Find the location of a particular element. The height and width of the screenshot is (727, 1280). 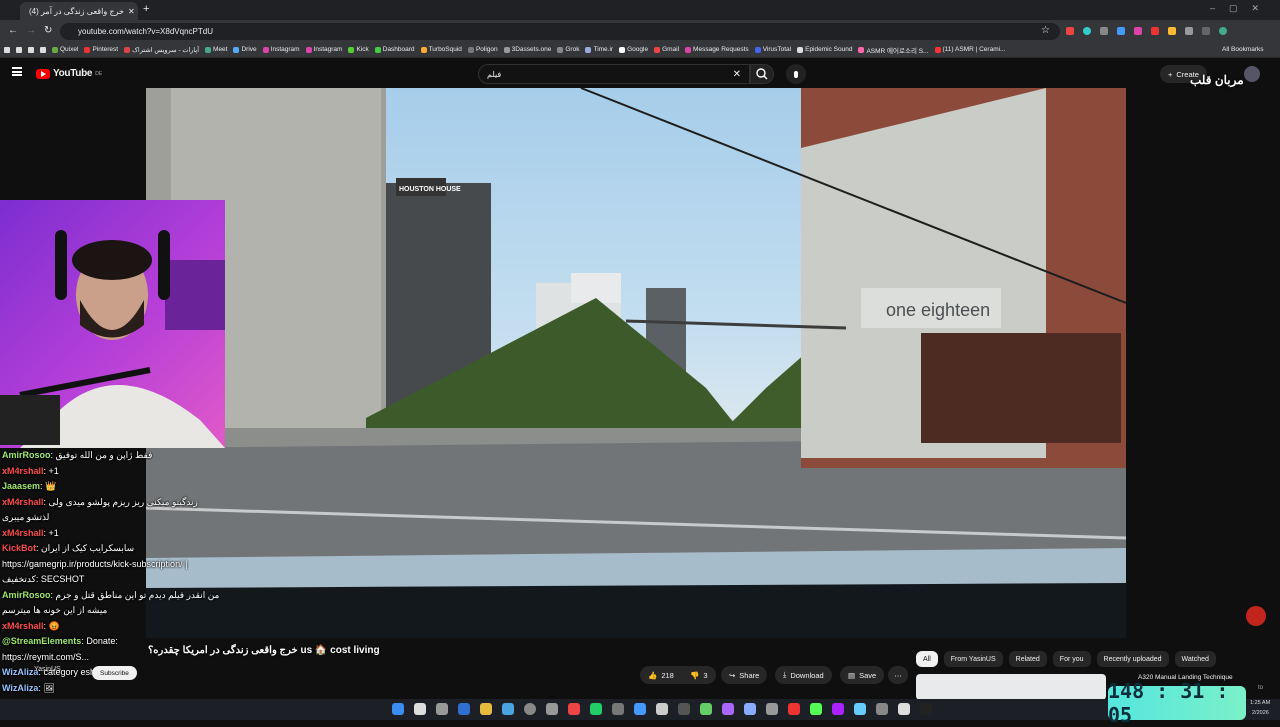

clear-search-icon: ✕ is located at coordinates (737, 74).